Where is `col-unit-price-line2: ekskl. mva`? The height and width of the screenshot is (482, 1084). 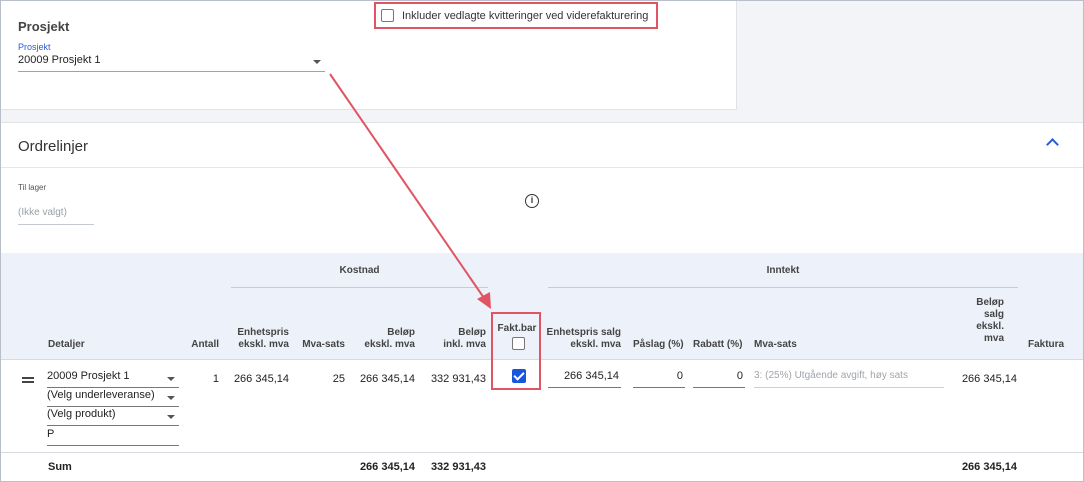
col-unit-price-line2: ekskl. mva is located at coordinates (263, 344).